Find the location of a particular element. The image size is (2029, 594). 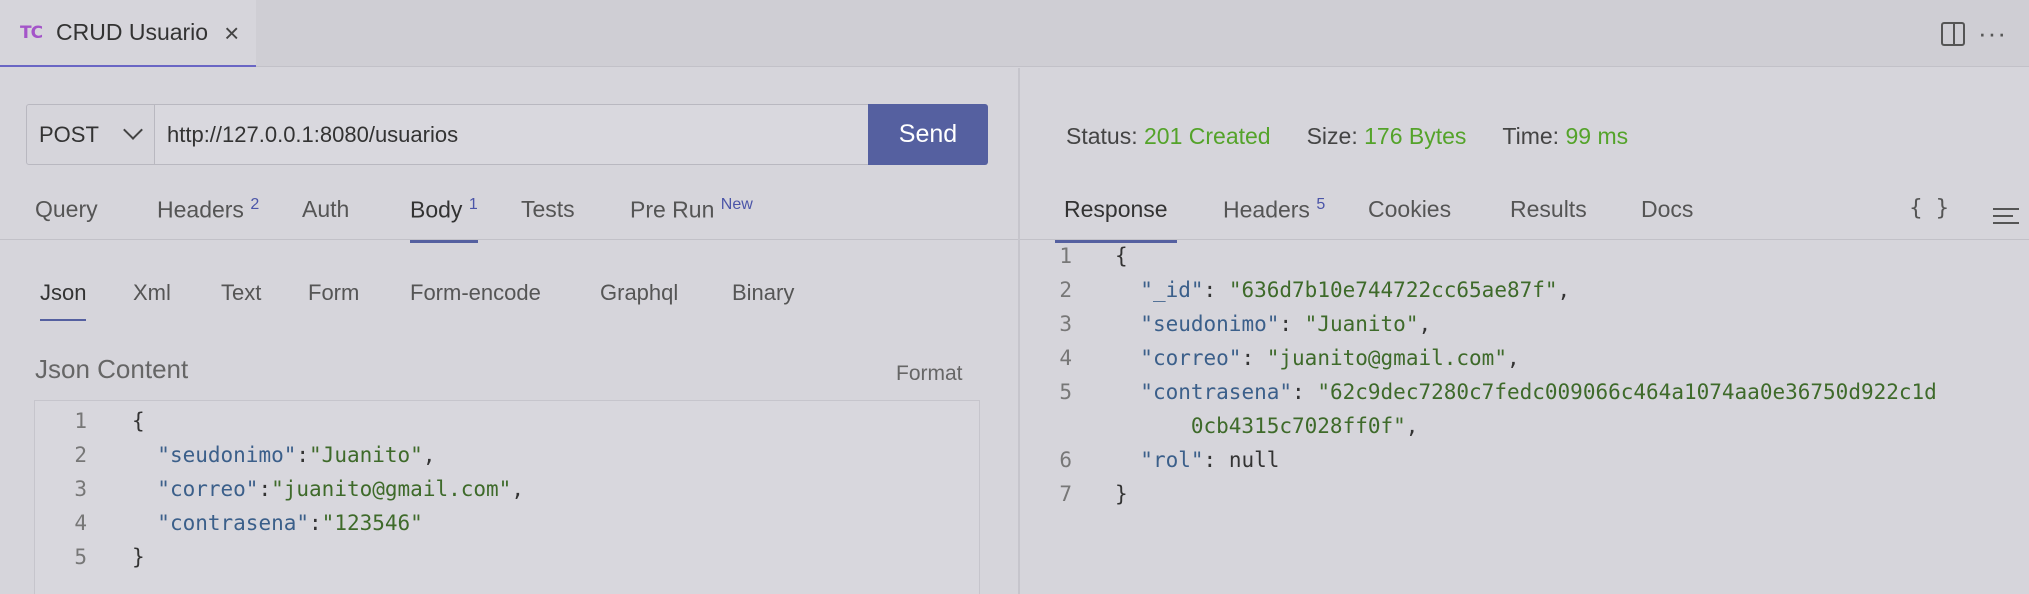

tab-crud-usuario: TC CRUD Usuario × is located at coordinates (128, 33).